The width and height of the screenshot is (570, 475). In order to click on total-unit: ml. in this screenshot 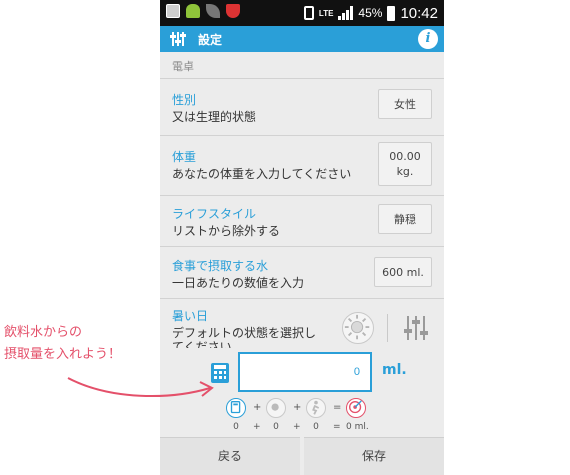, I will do `click(394, 370)`.